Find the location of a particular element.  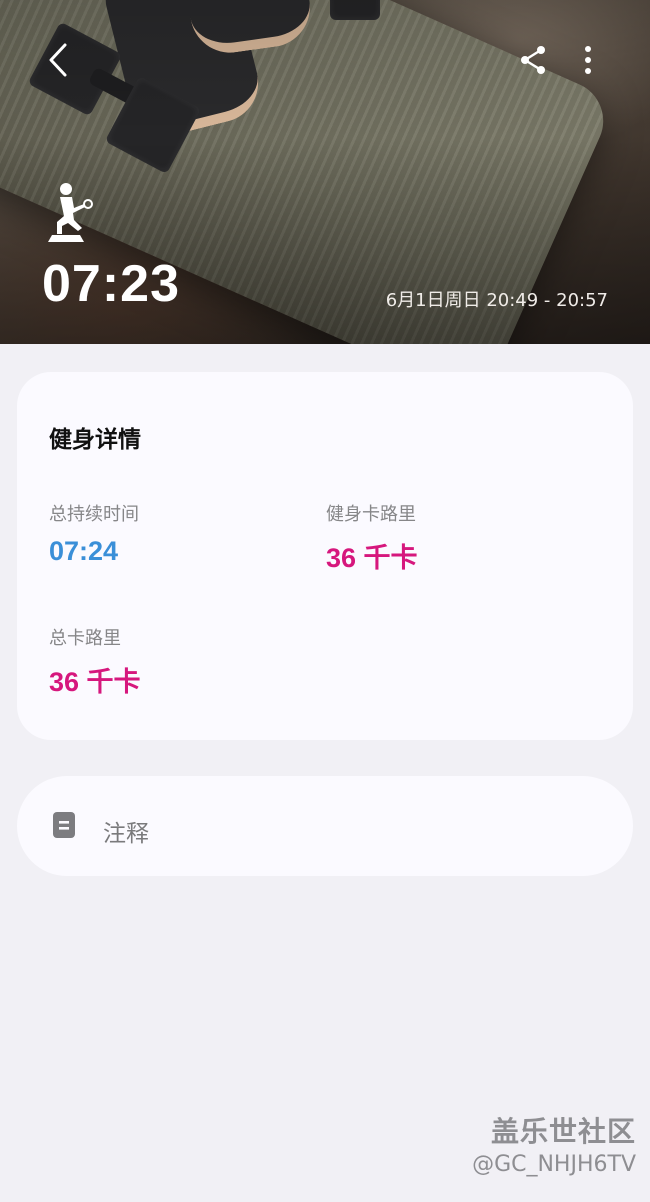

more-options-button is located at coordinates (588, 60).